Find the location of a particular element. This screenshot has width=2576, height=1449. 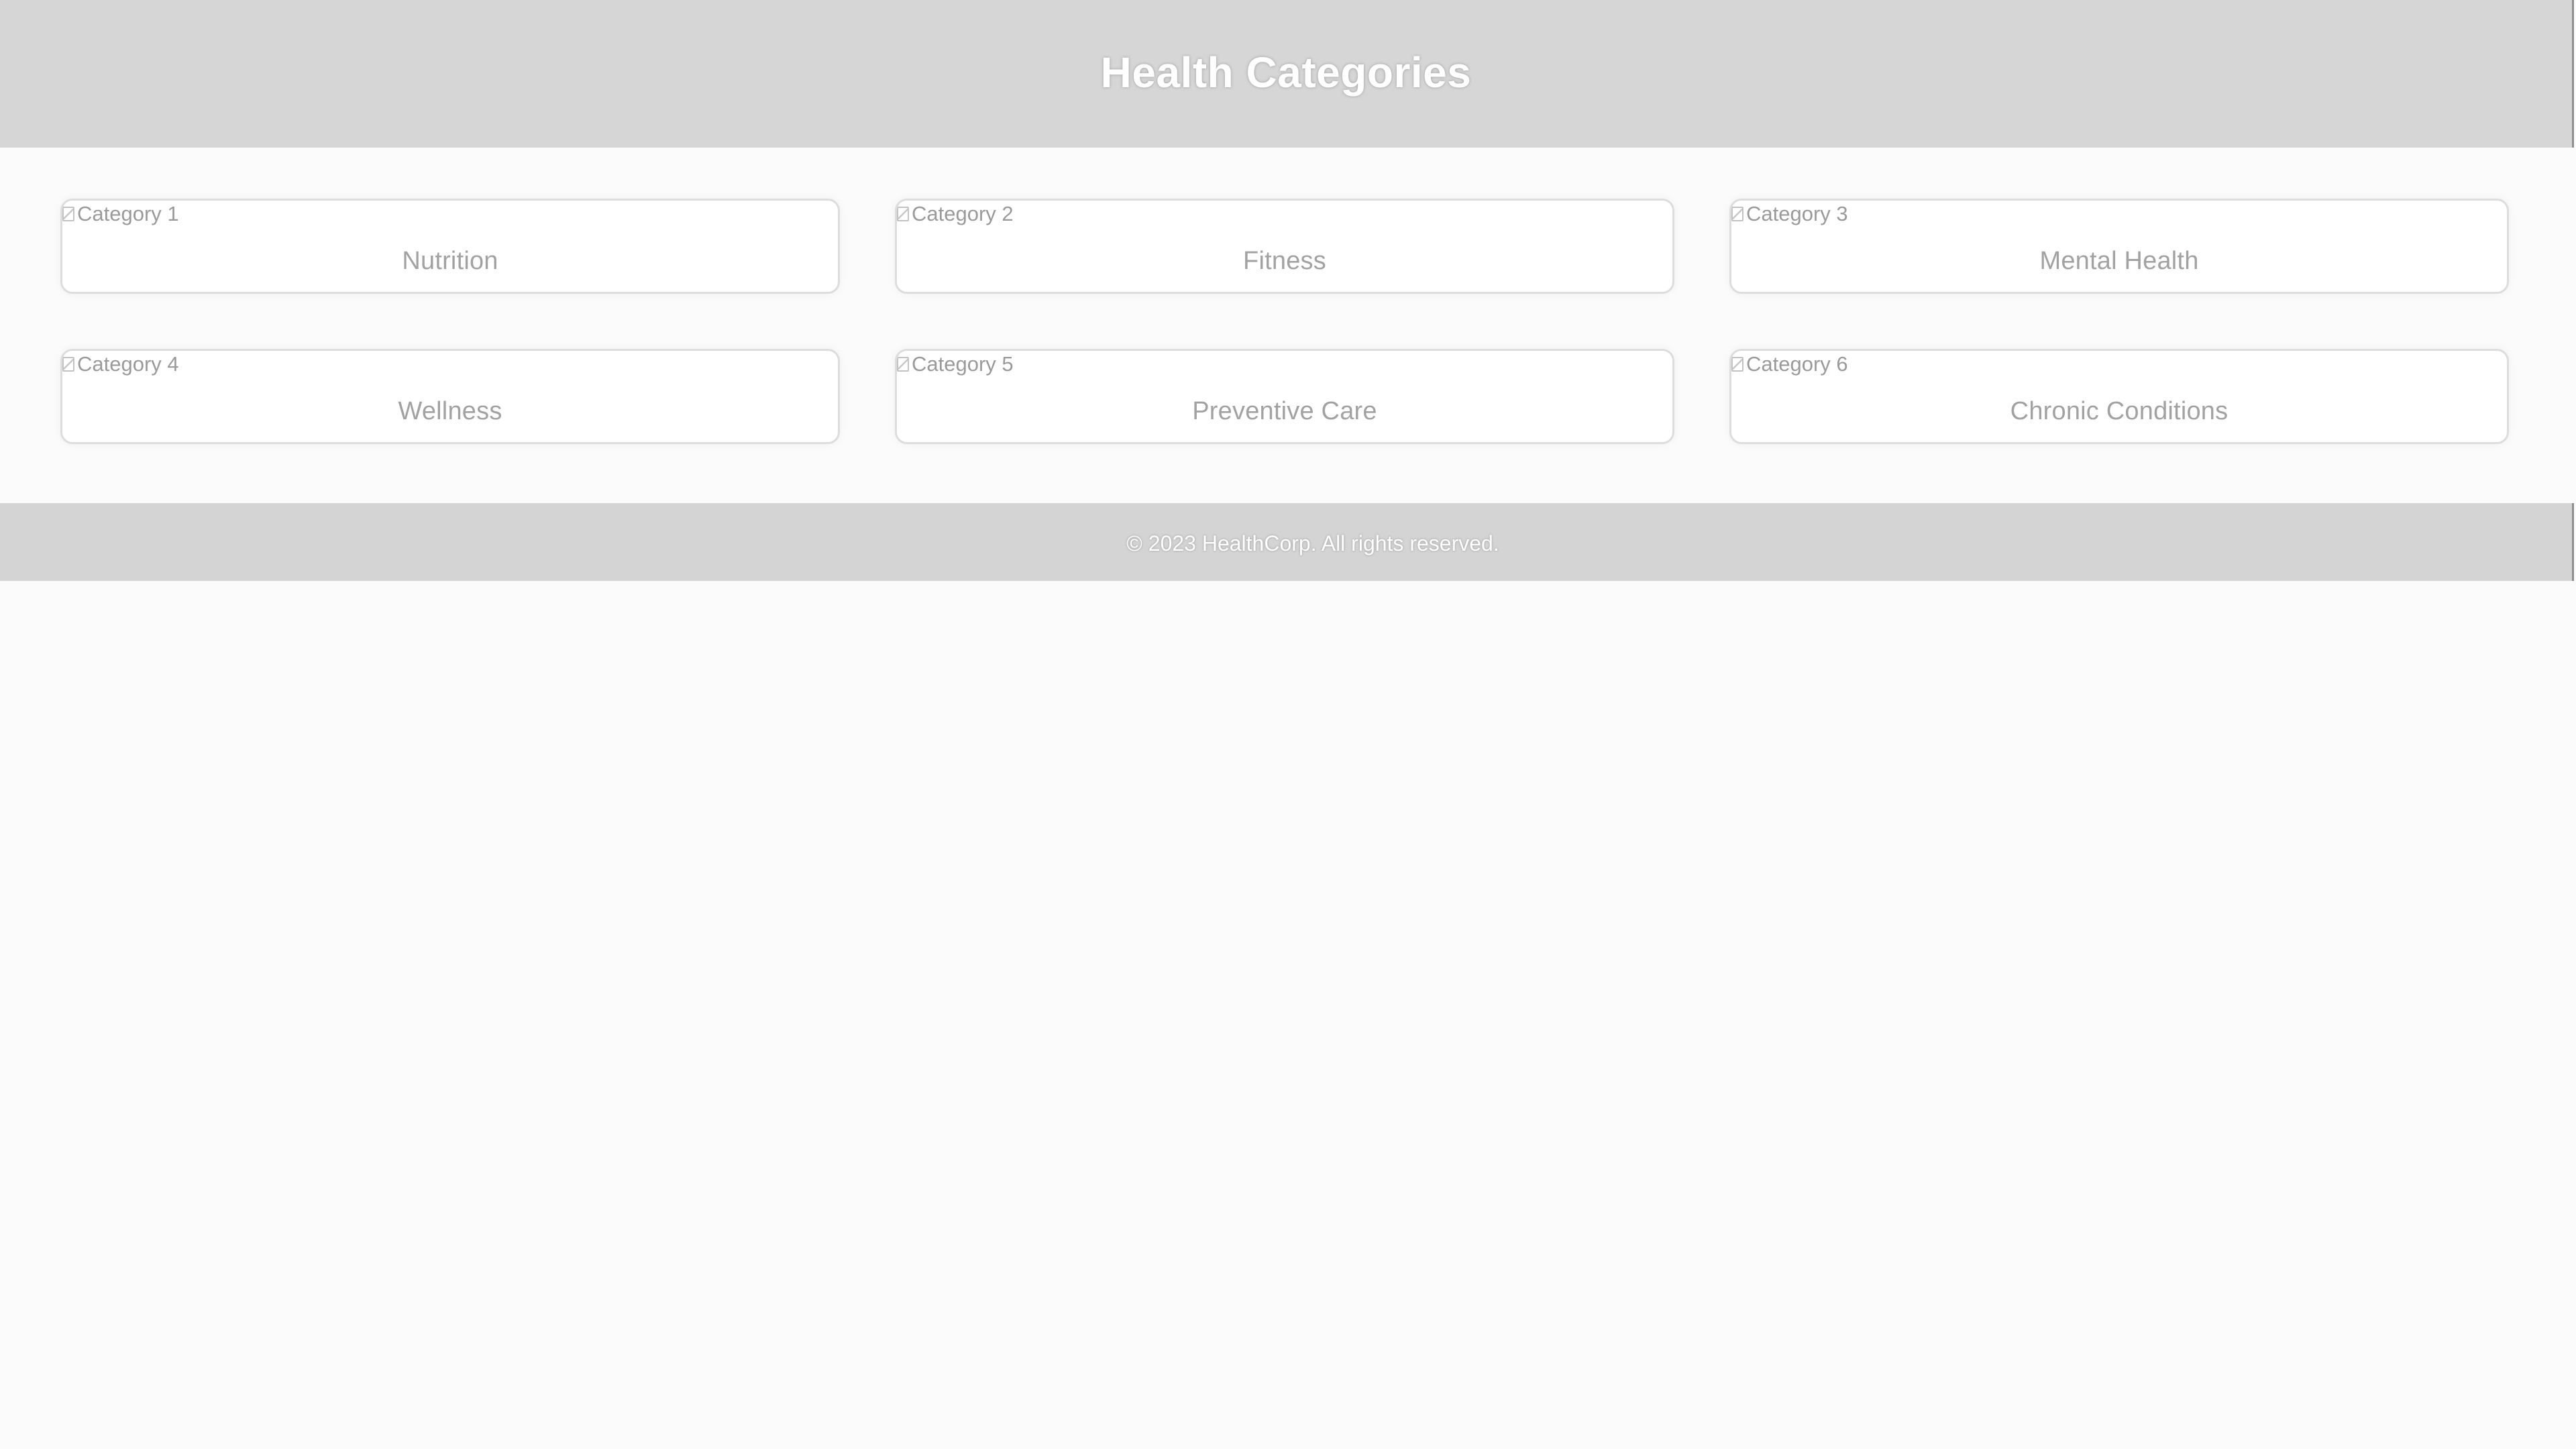

category-title: Mental Health is located at coordinates (2119, 261).